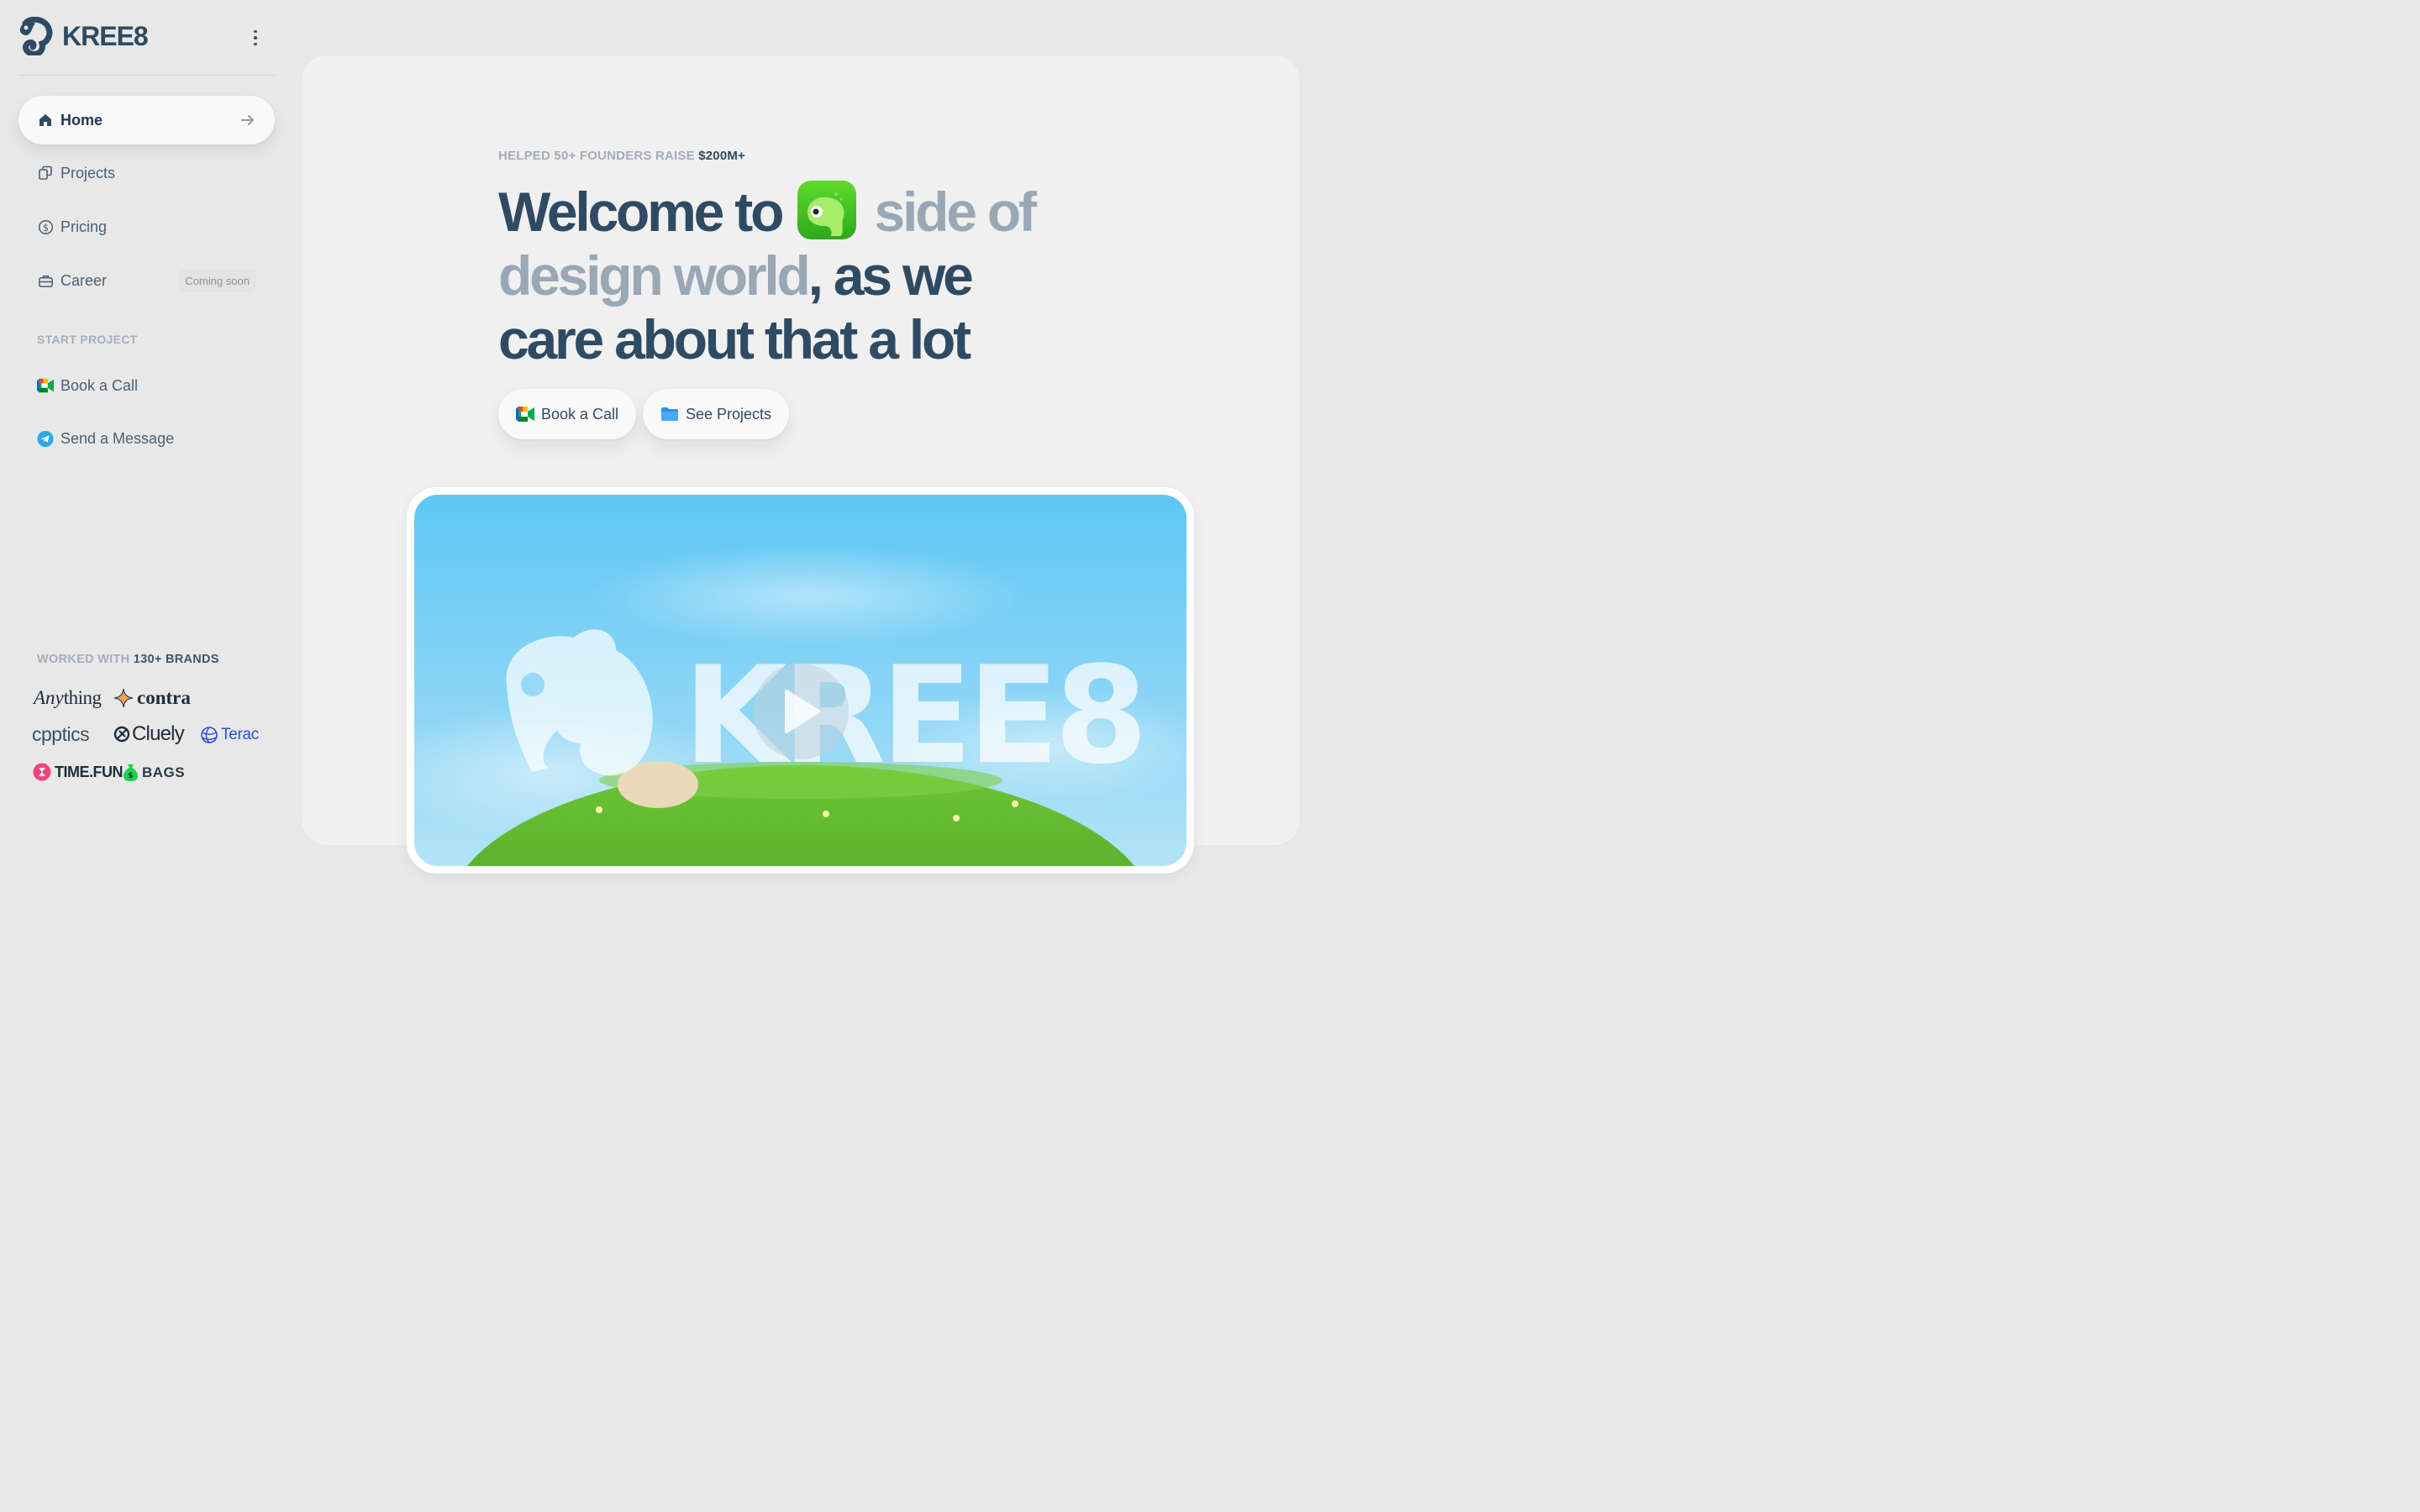  I want to click on divider, so click(146, 75).